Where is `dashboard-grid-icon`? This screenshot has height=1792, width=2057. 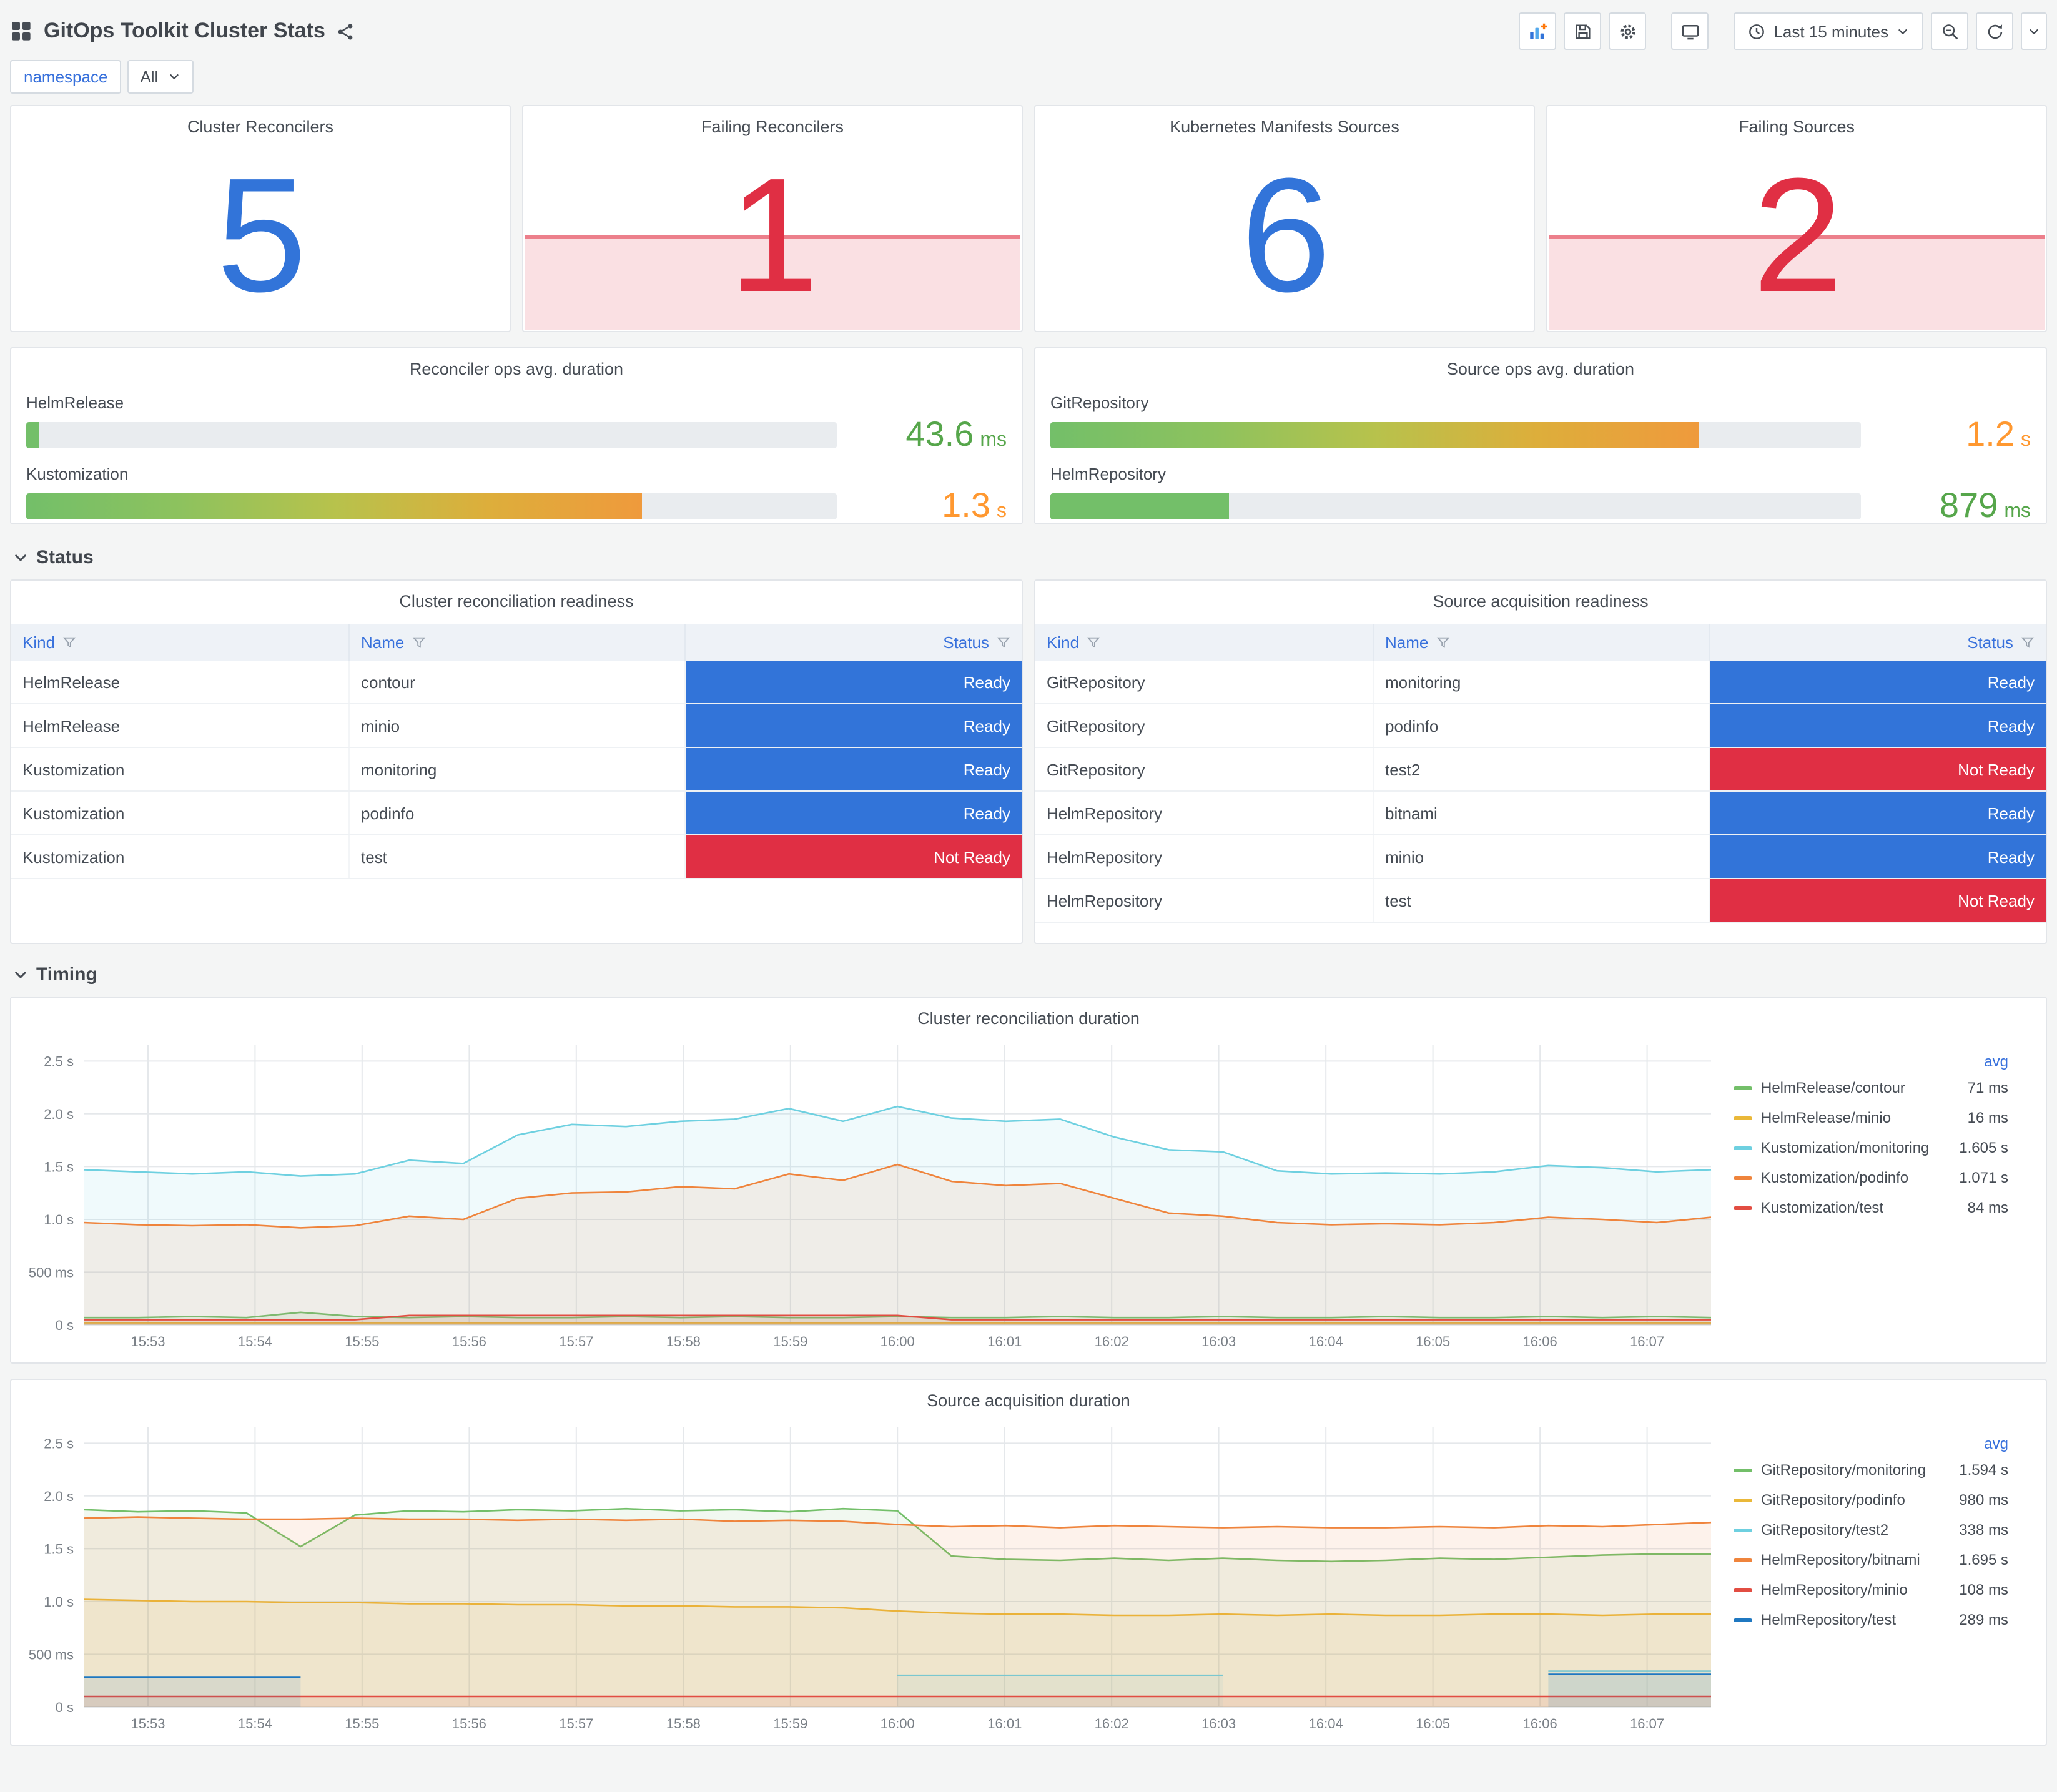 dashboard-grid-icon is located at coordinates (21, 31).